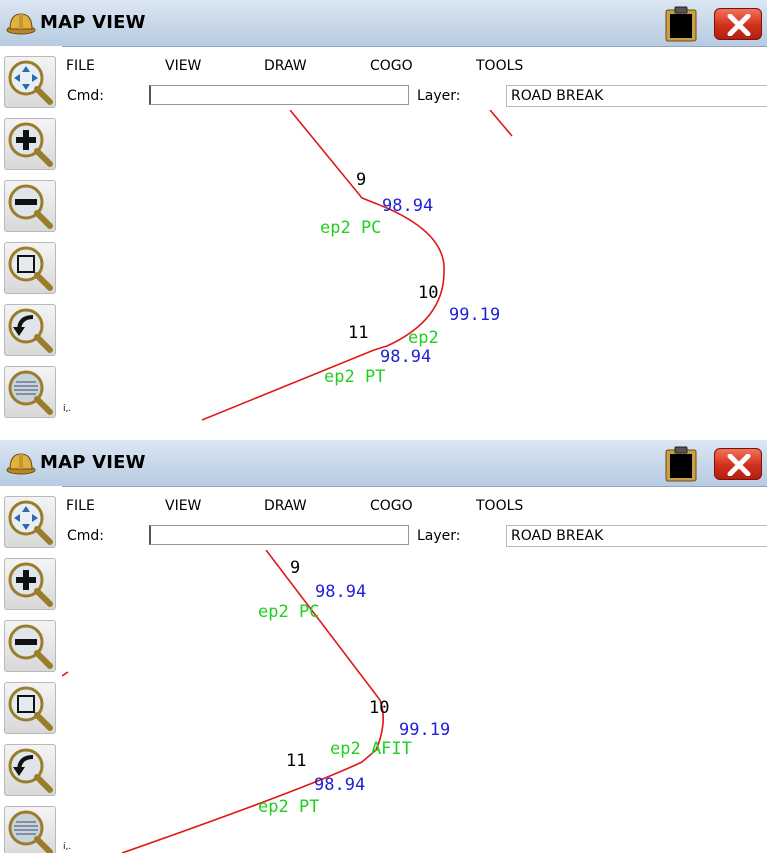 The image size is (767, 853). Describe the element at coordinates (371, 749) in the screenshot. I see `point-description-10: ep2 AFIT` at that location.